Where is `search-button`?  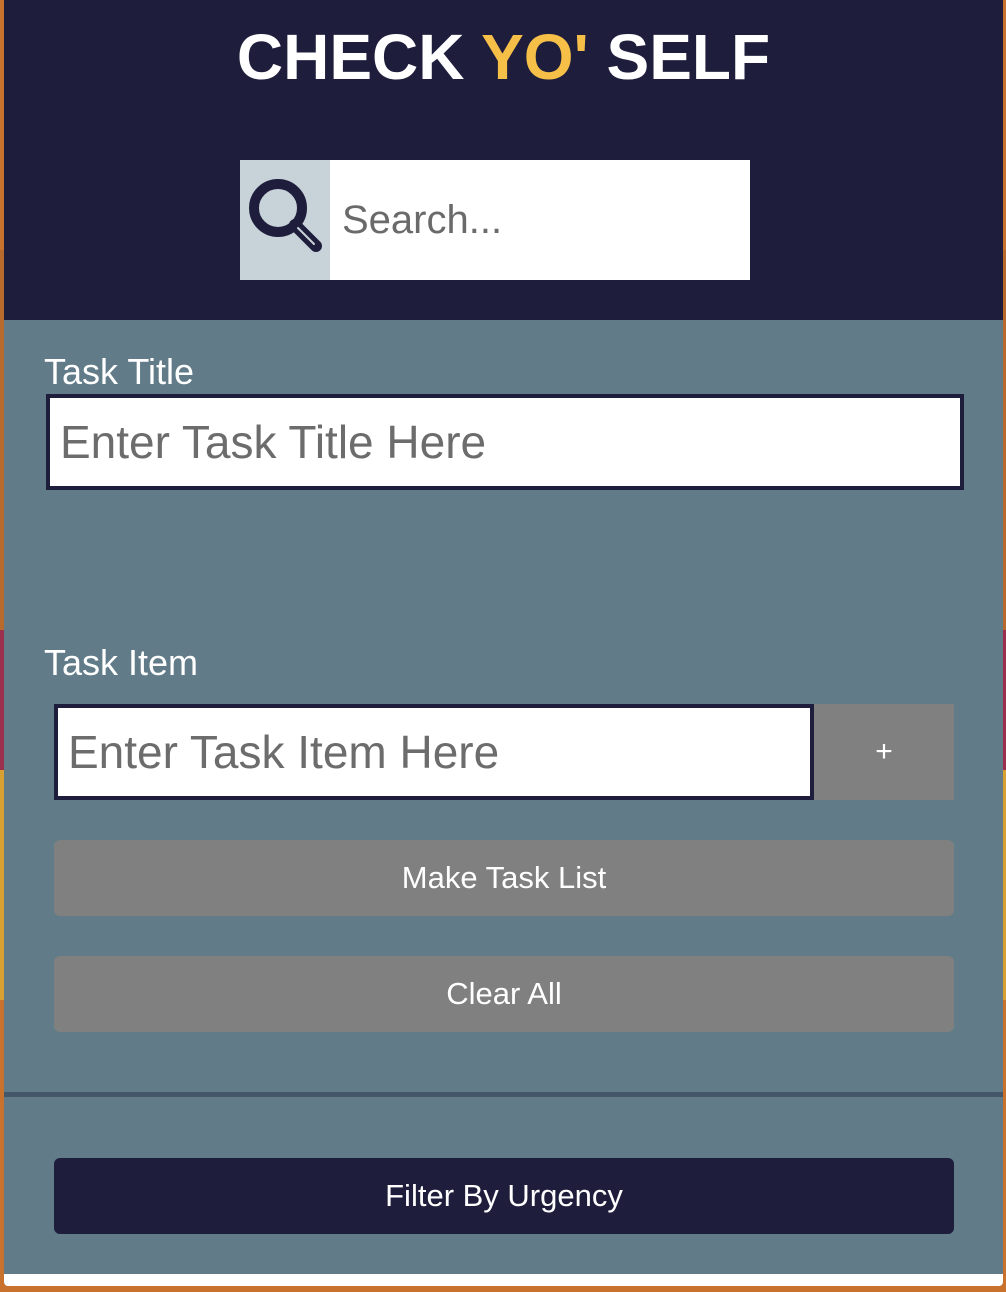
search-button is located at coordinates (285, 220).